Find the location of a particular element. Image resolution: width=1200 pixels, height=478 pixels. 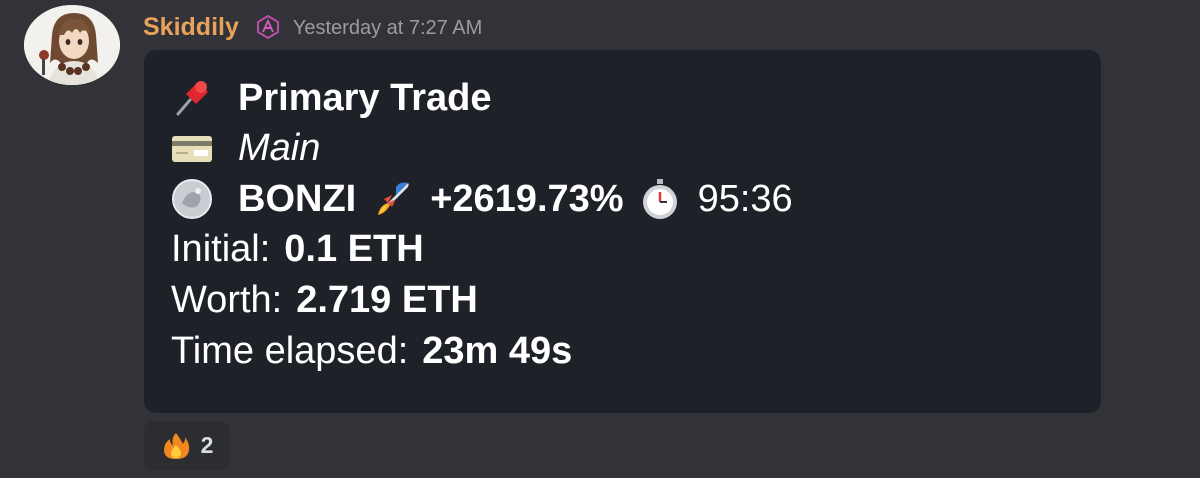

stopwatch-icon is located at coordinates (660, 199).